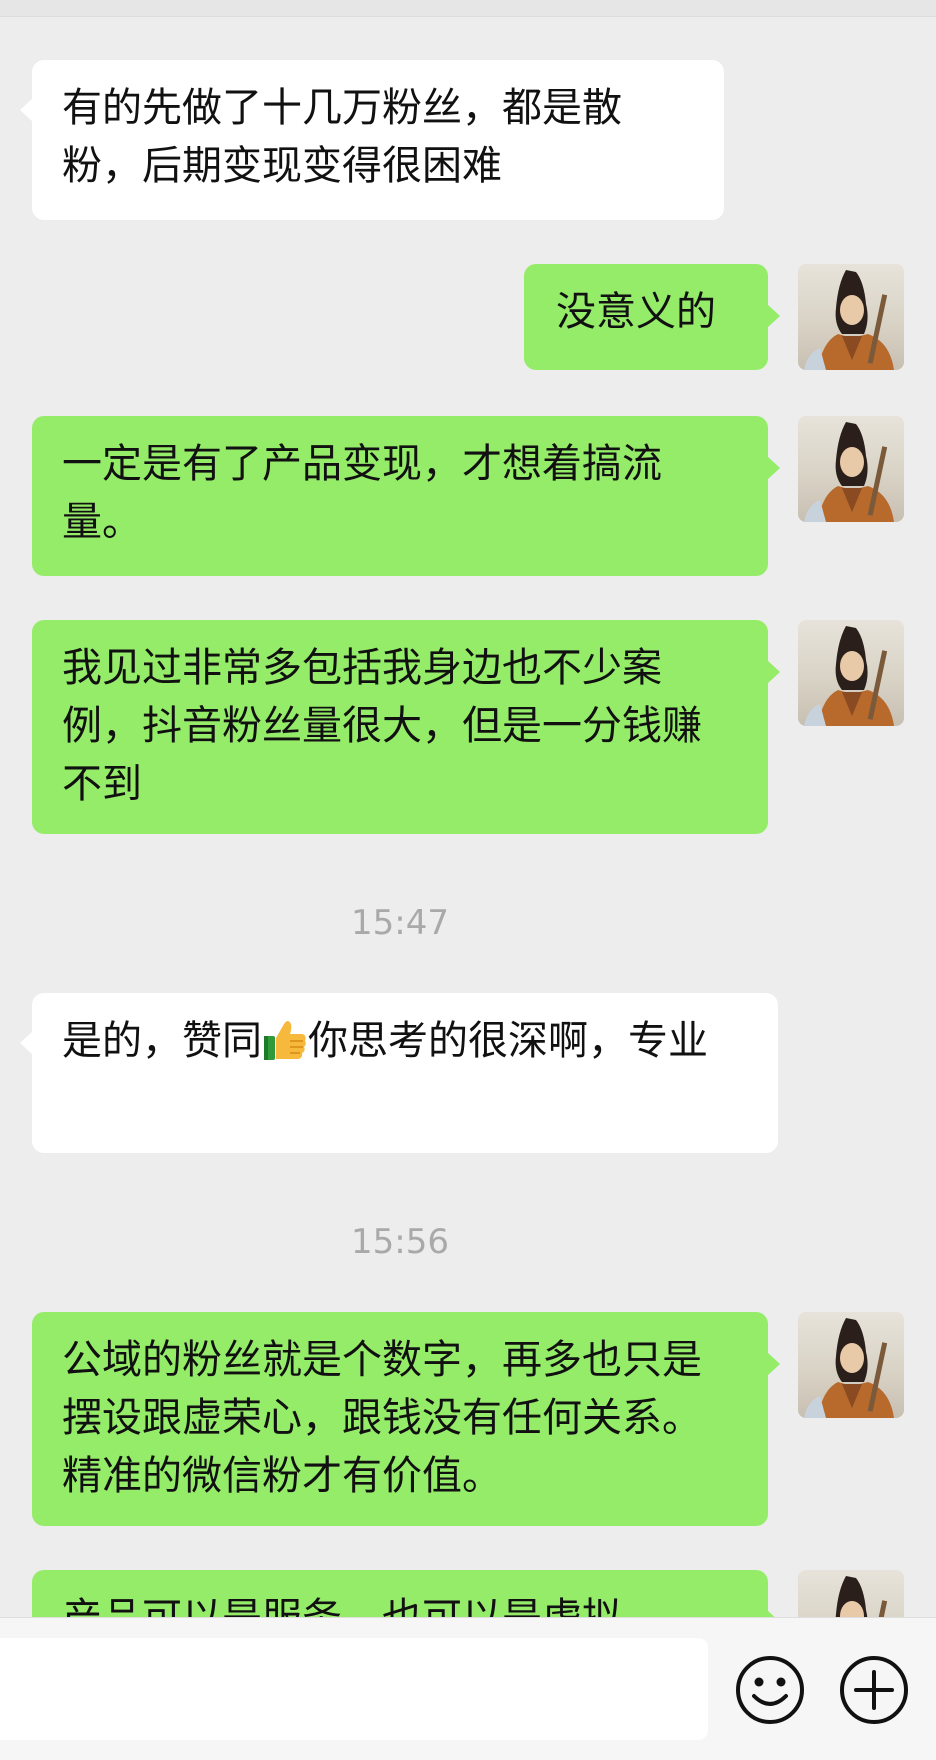 This screenshot has height=1760, width=936. What do you see at coordinates (636, 312) in the screenshot?
I see `message-text: 没意义的` at bounding box center [636, 312].